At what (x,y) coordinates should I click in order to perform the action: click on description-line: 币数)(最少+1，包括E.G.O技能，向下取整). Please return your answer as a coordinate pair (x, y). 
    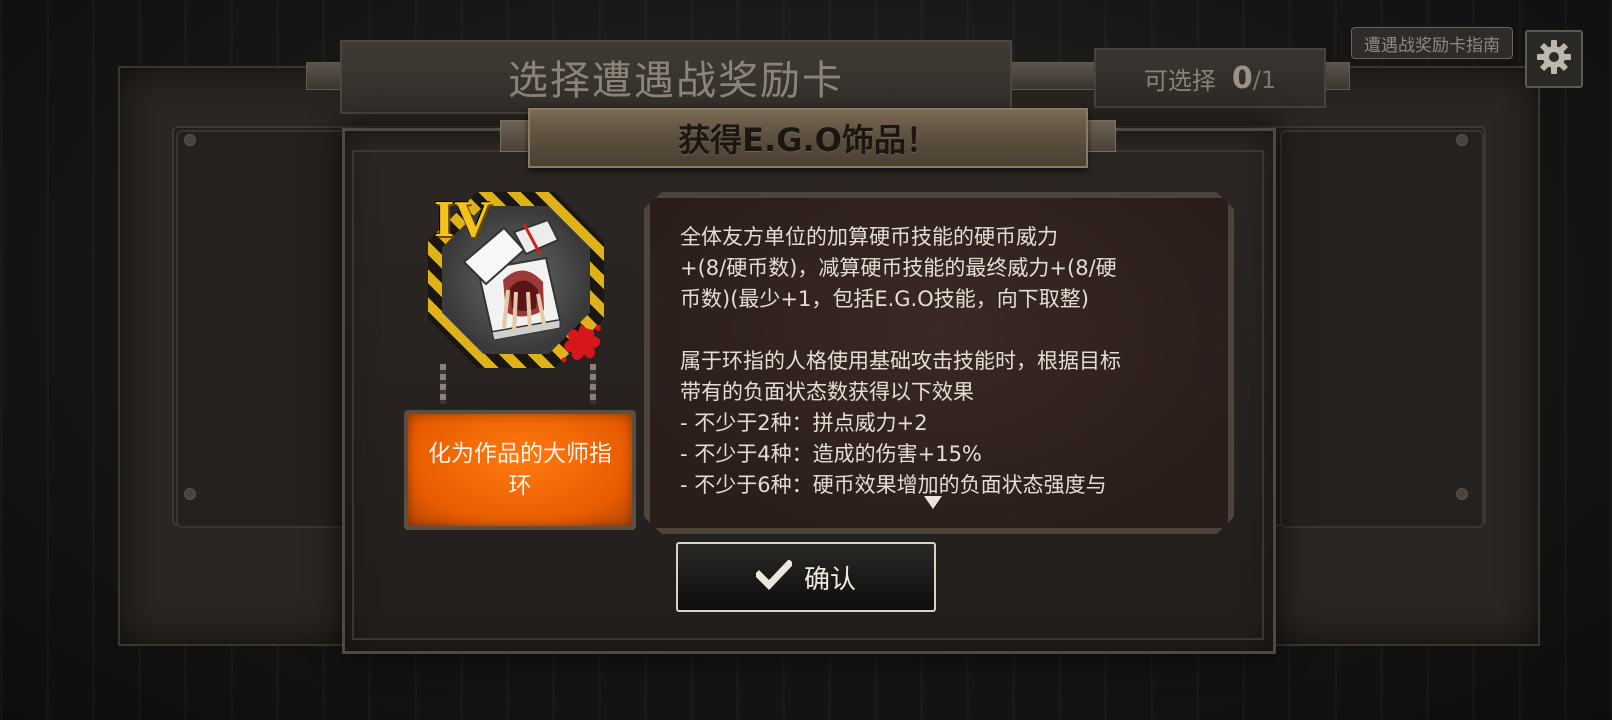
    Looking at the image, I should click on (884, 299).